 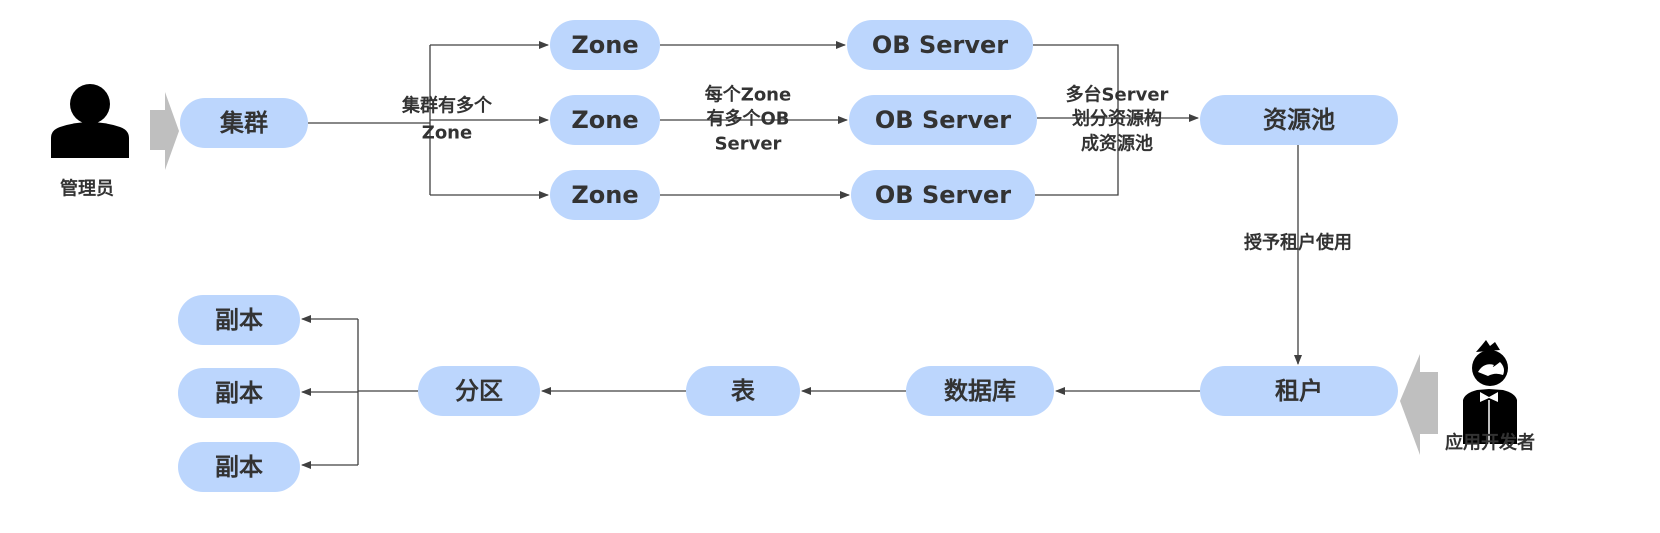 What do you see at coordinates (90, 121) in the screenshot?
I see `admin-person-icon` at bounding box center [90, 121].